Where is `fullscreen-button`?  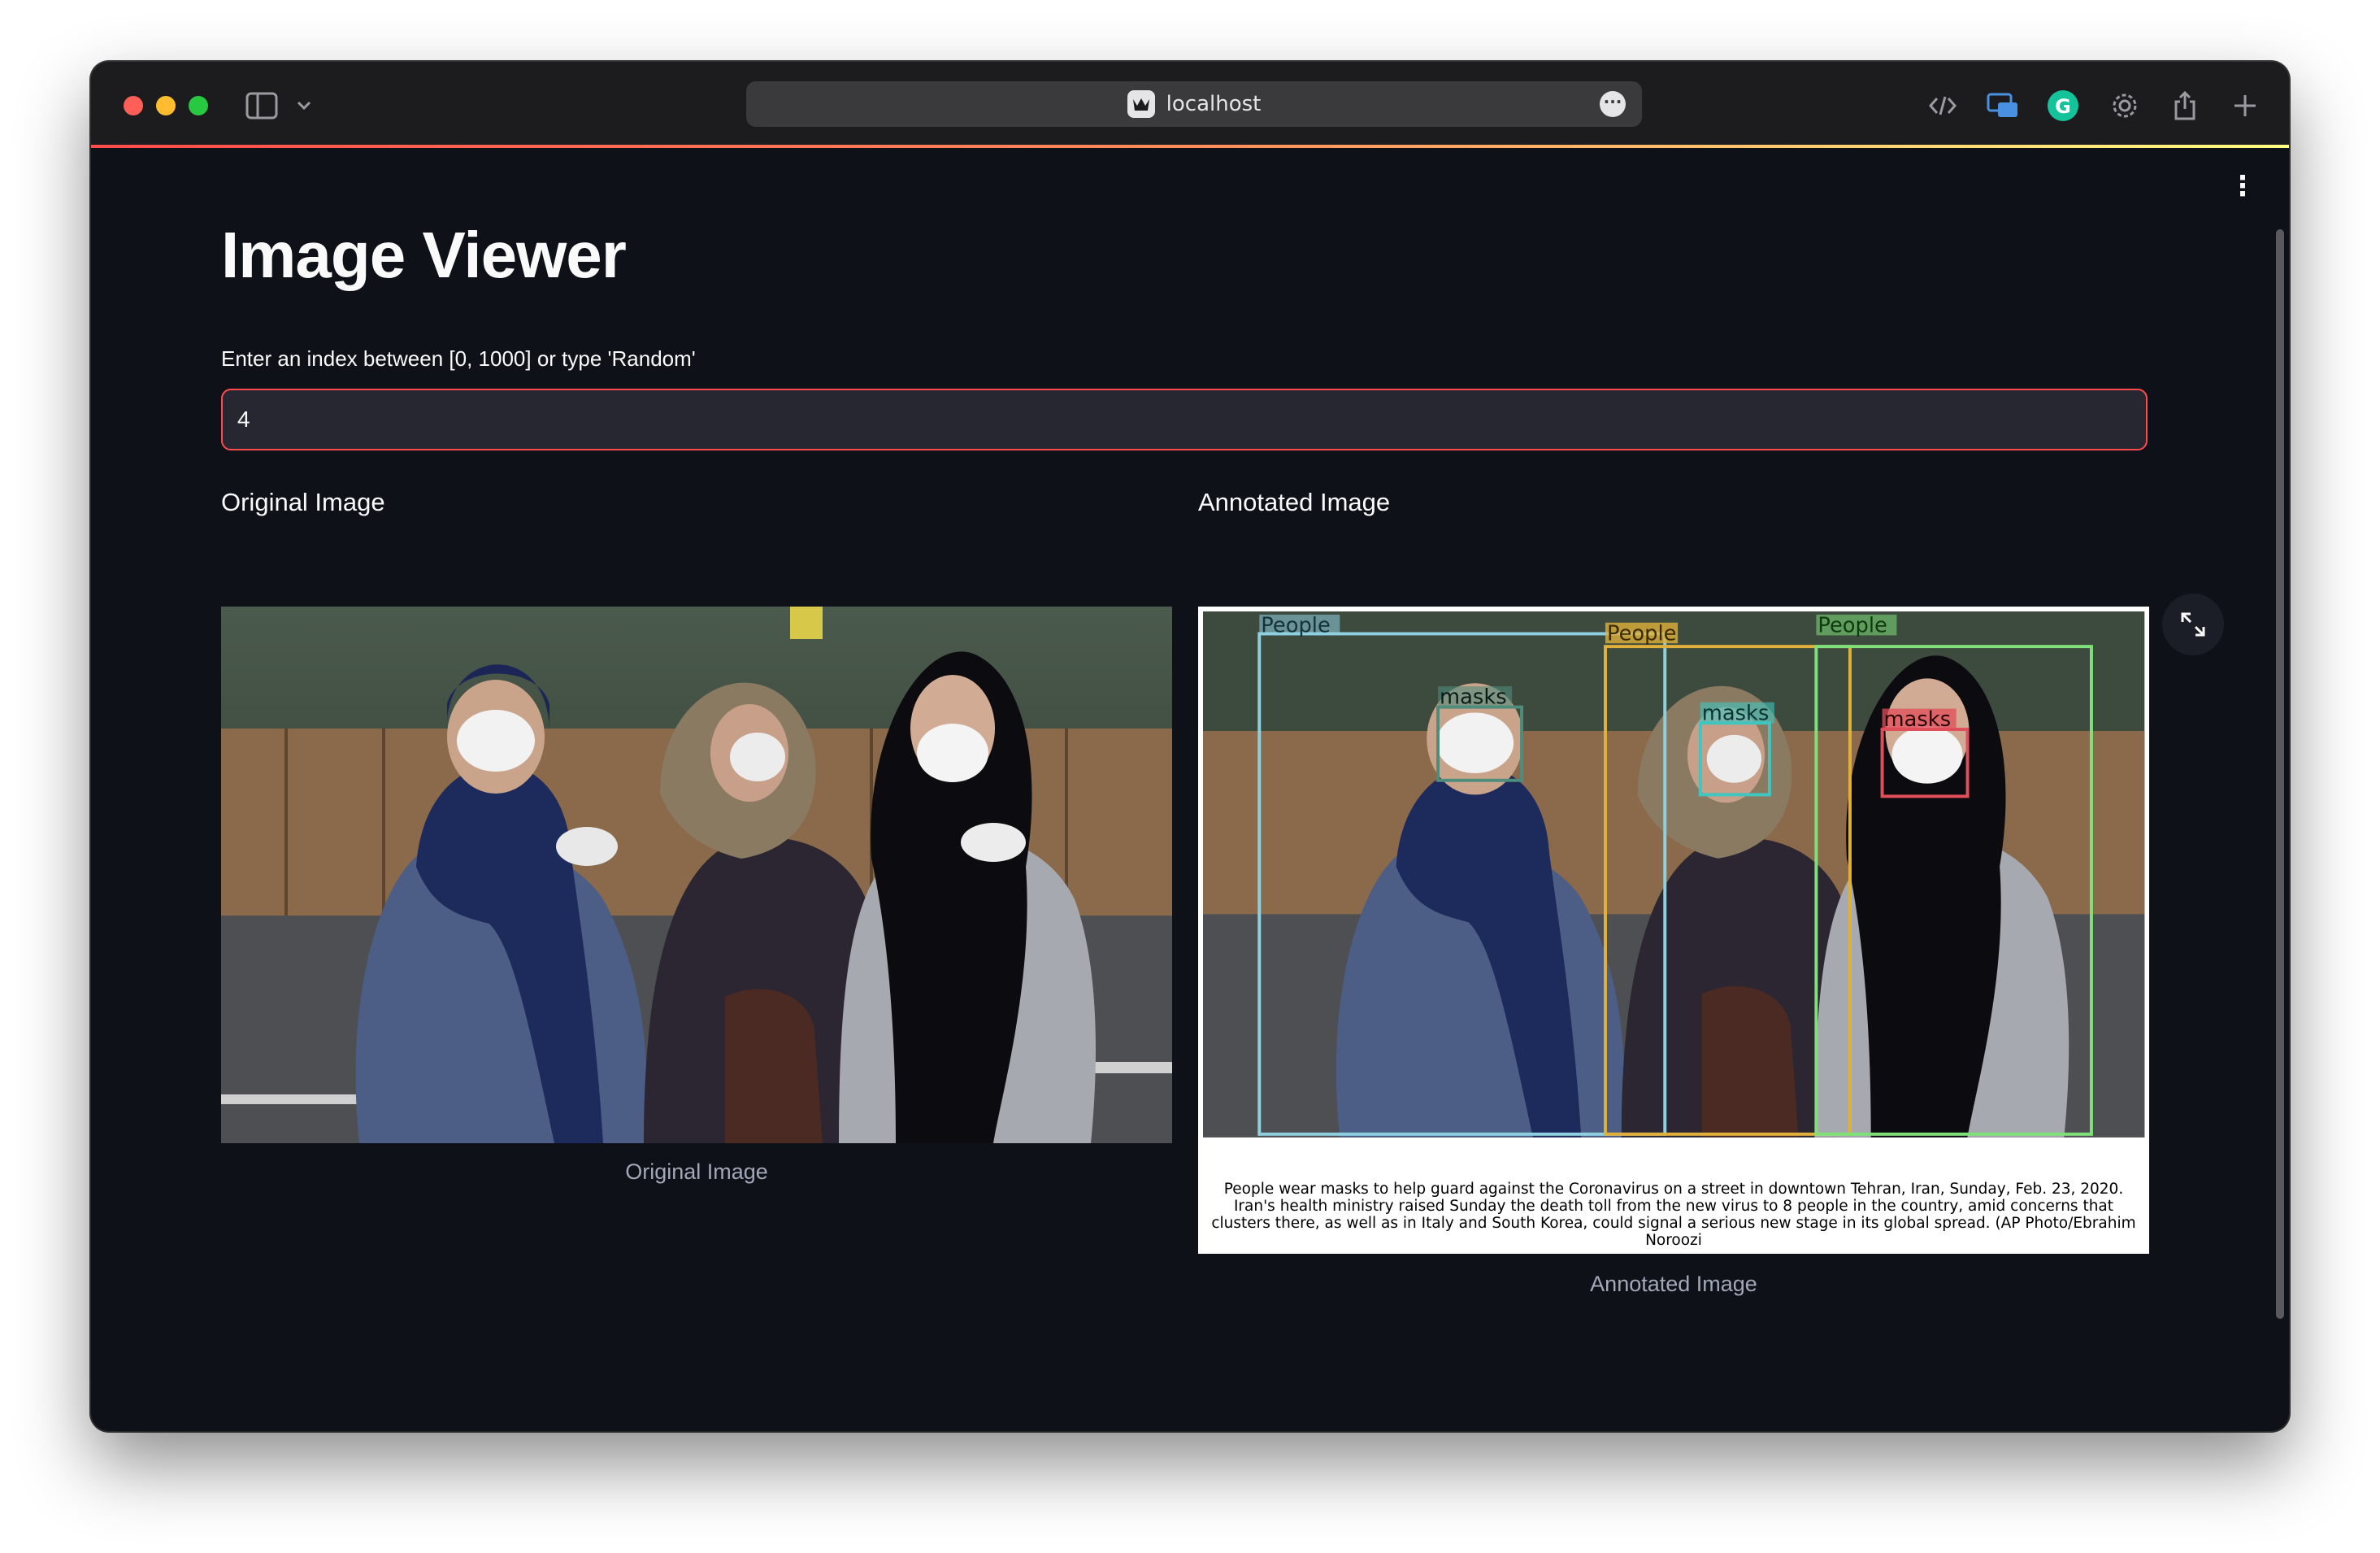
fullscreen-button is located at coordinates (2193, 624).